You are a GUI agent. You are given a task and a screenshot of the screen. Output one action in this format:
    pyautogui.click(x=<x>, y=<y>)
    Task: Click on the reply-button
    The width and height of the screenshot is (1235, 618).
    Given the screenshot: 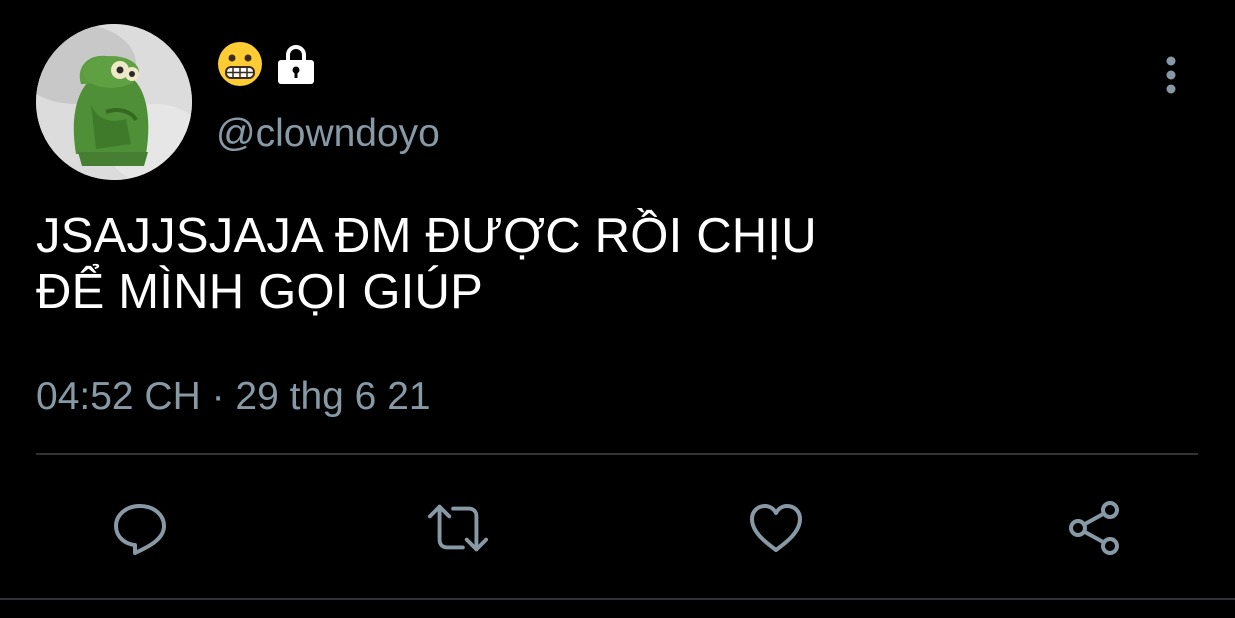 What is the action you would take?
    pyautogui.click(x=140, y=528)
    